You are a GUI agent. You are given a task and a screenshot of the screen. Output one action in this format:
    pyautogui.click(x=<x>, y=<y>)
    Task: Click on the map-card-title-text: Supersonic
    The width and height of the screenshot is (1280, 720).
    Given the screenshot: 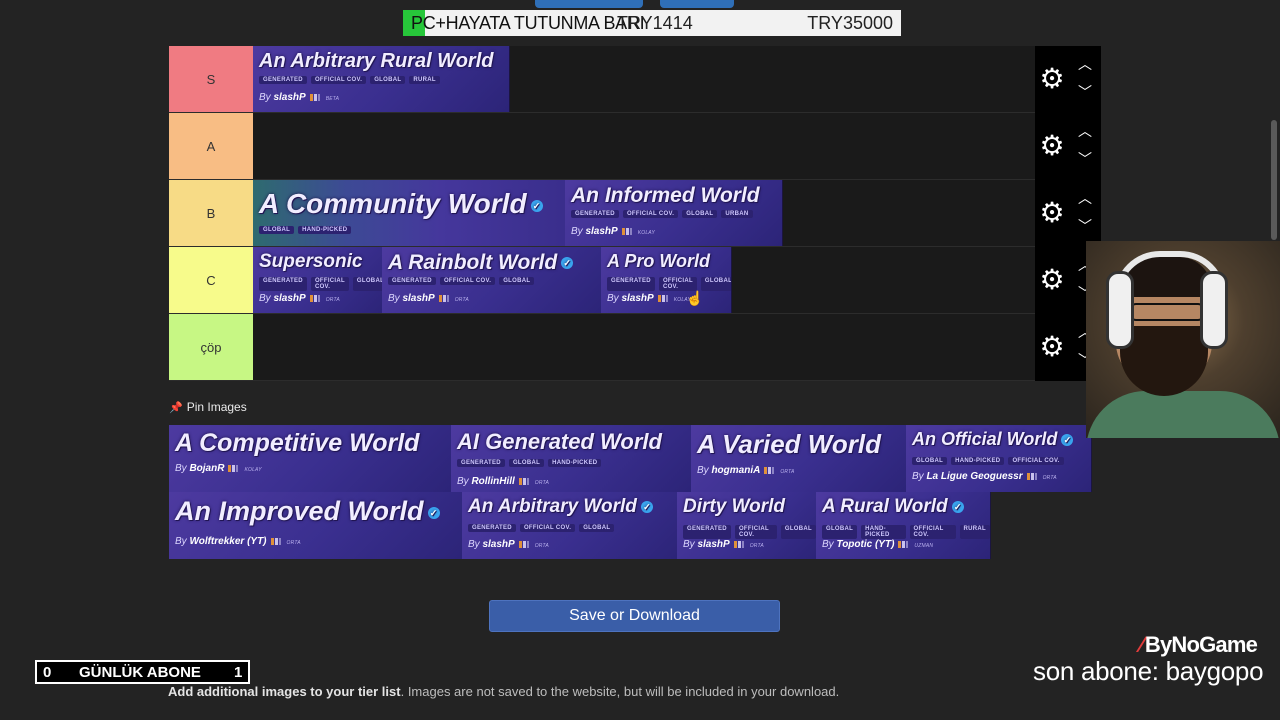 What is the action you would take?
    pyautogui.click(x=311, y=261)
    